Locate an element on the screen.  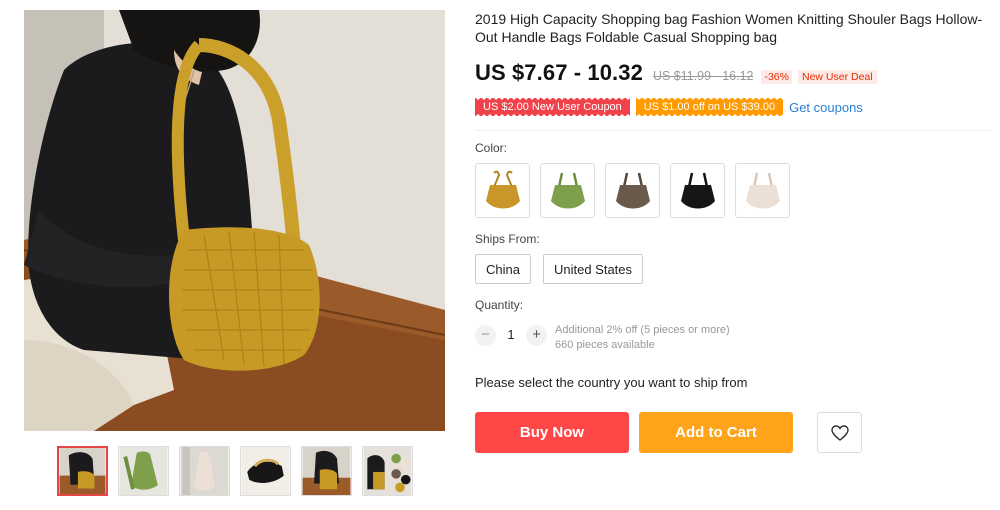
original-price: US $11.99 - 16.12 is located at coordinates (703, 76).